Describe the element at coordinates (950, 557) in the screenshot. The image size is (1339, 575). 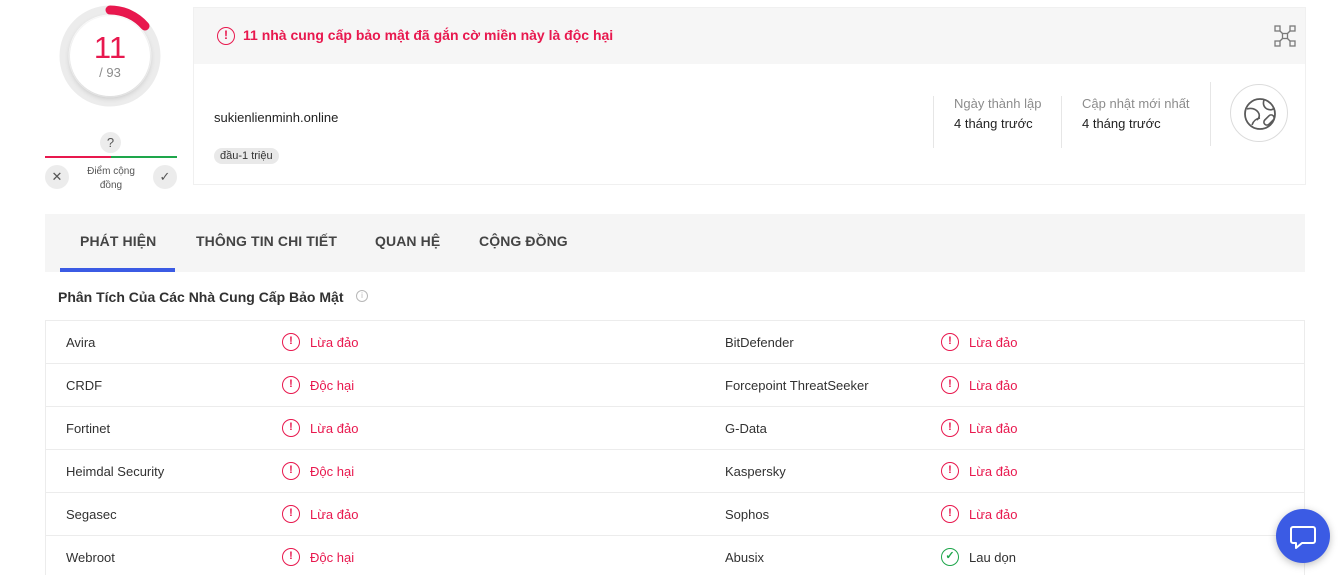
I see `check-circle-icon: ✓` at that location.